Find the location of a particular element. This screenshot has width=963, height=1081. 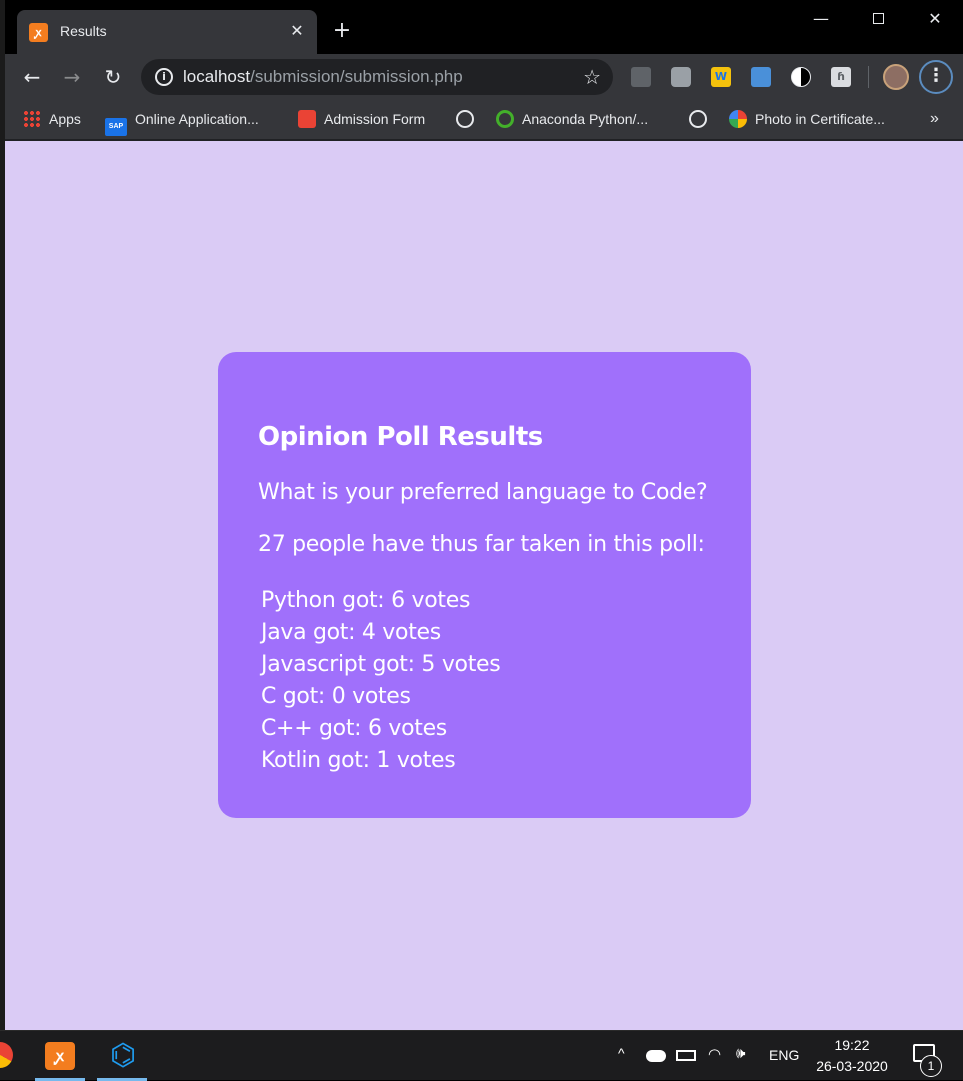

apps-grid-icon is located at coordinates (32, 119).